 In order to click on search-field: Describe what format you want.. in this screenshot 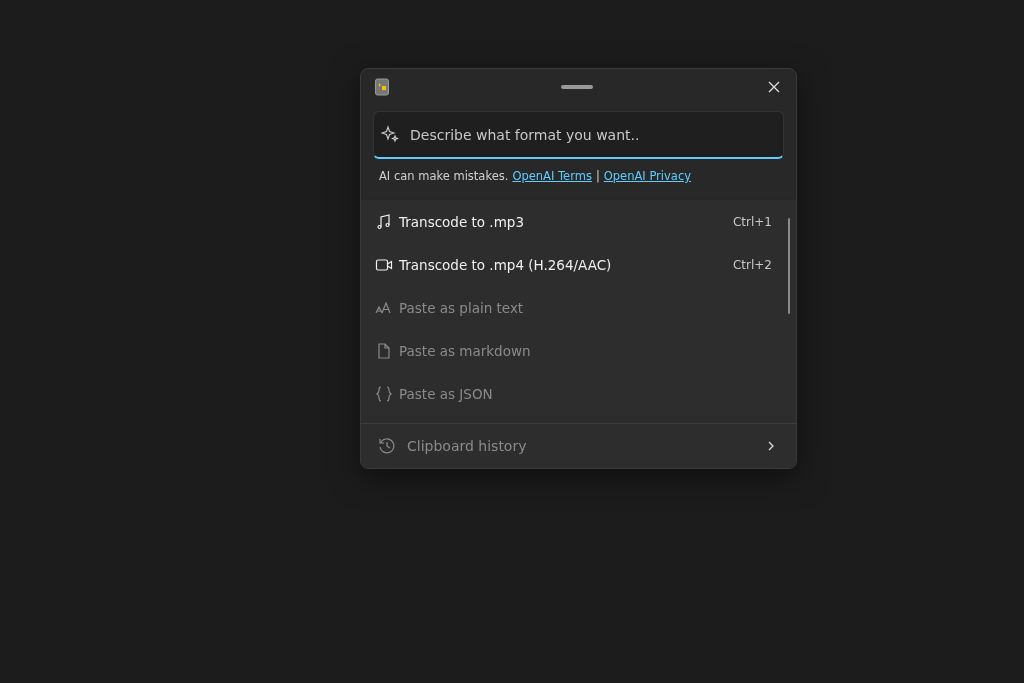, I will do `click(578, 135)`.